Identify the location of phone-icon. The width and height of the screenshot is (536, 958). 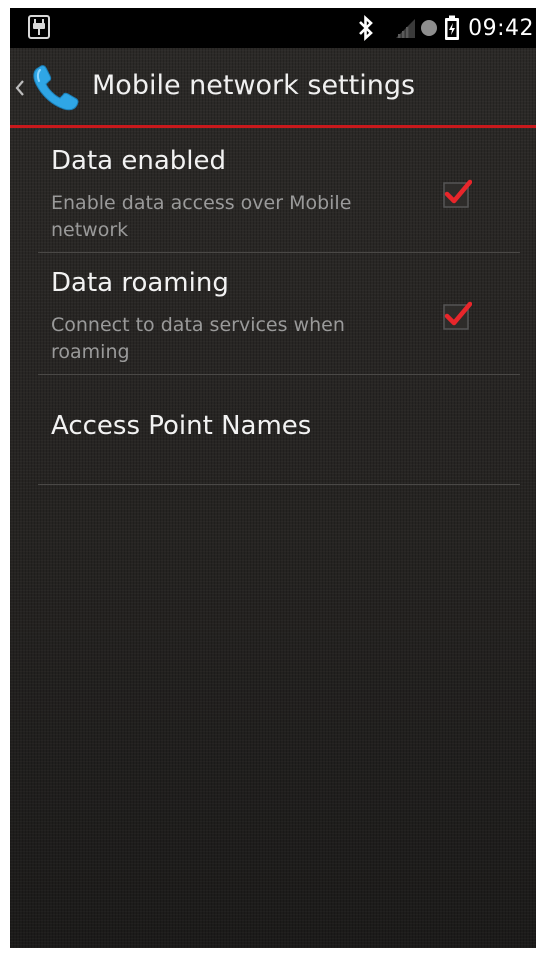
(56, 88).